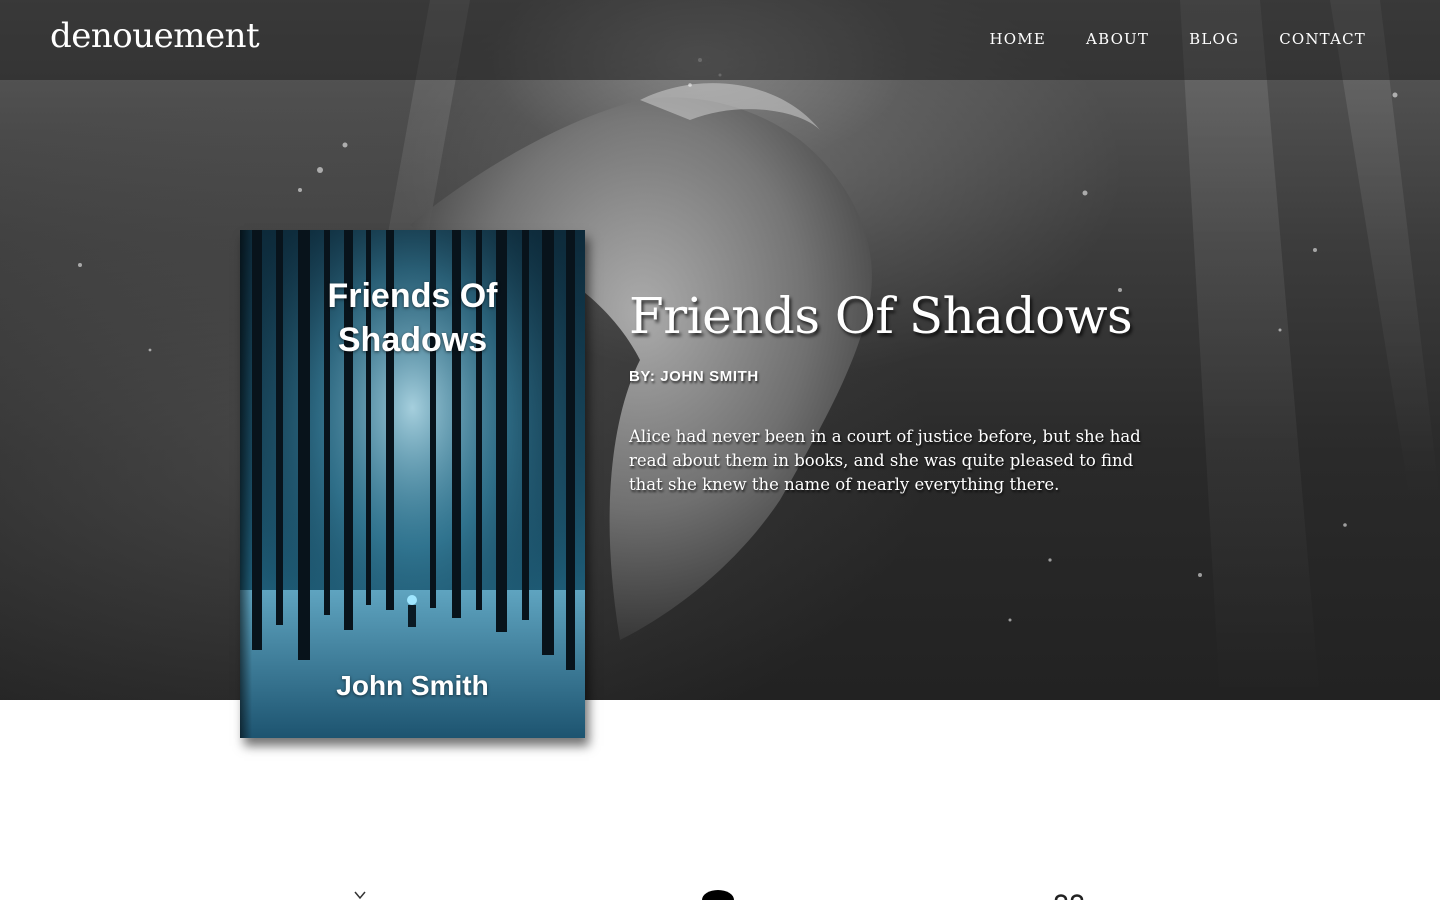 The height and width of the screenshot is (900, 1440). Describe the element at coordinates (360, 895) in the screenshot. I see `sprout-icon` at that location.